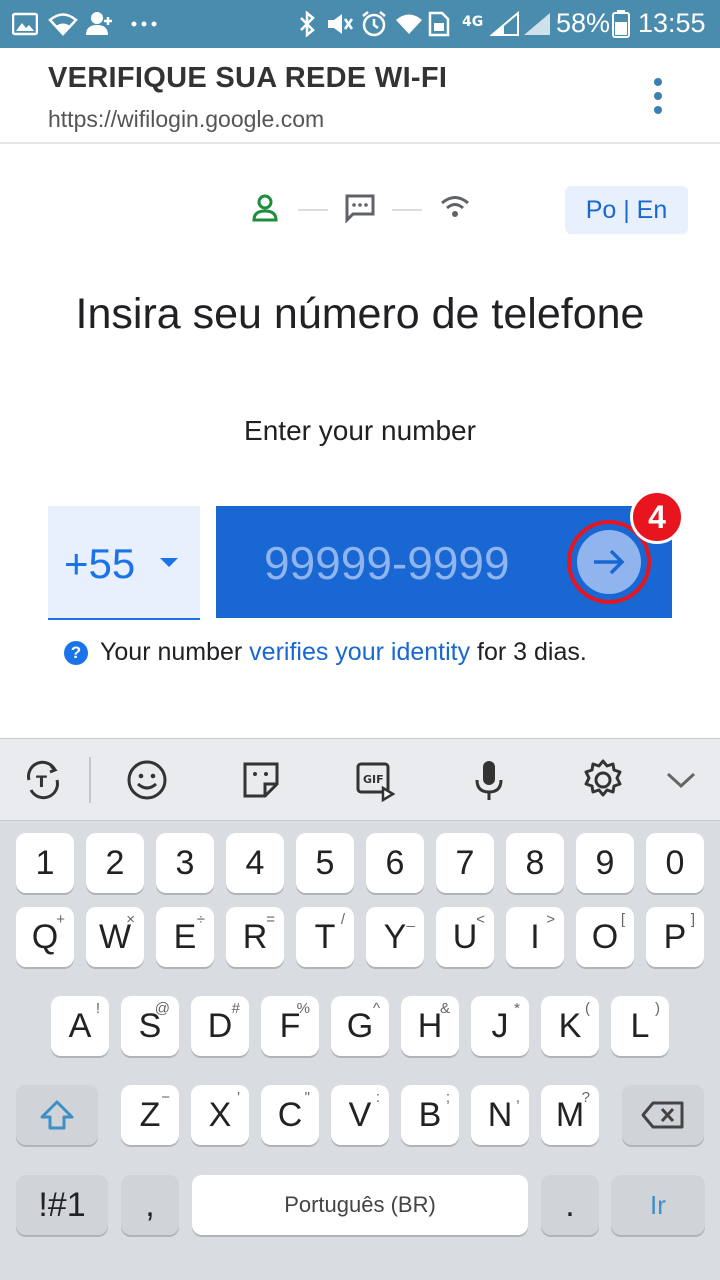 This screenshot has width=720, height=1280. I want to click on key-secondary-label: ', so click(238, 1097).